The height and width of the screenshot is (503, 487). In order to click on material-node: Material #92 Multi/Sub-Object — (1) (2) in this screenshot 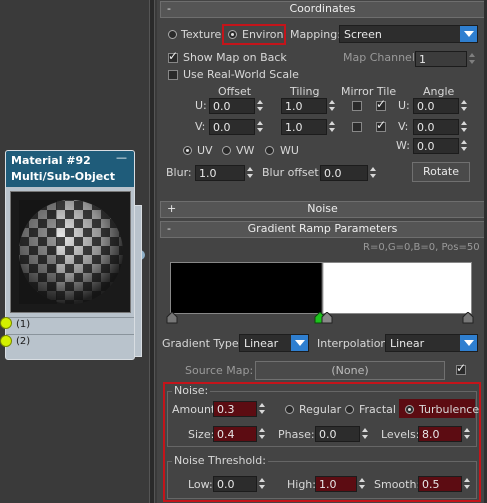, I will do `click(70, 255)`.